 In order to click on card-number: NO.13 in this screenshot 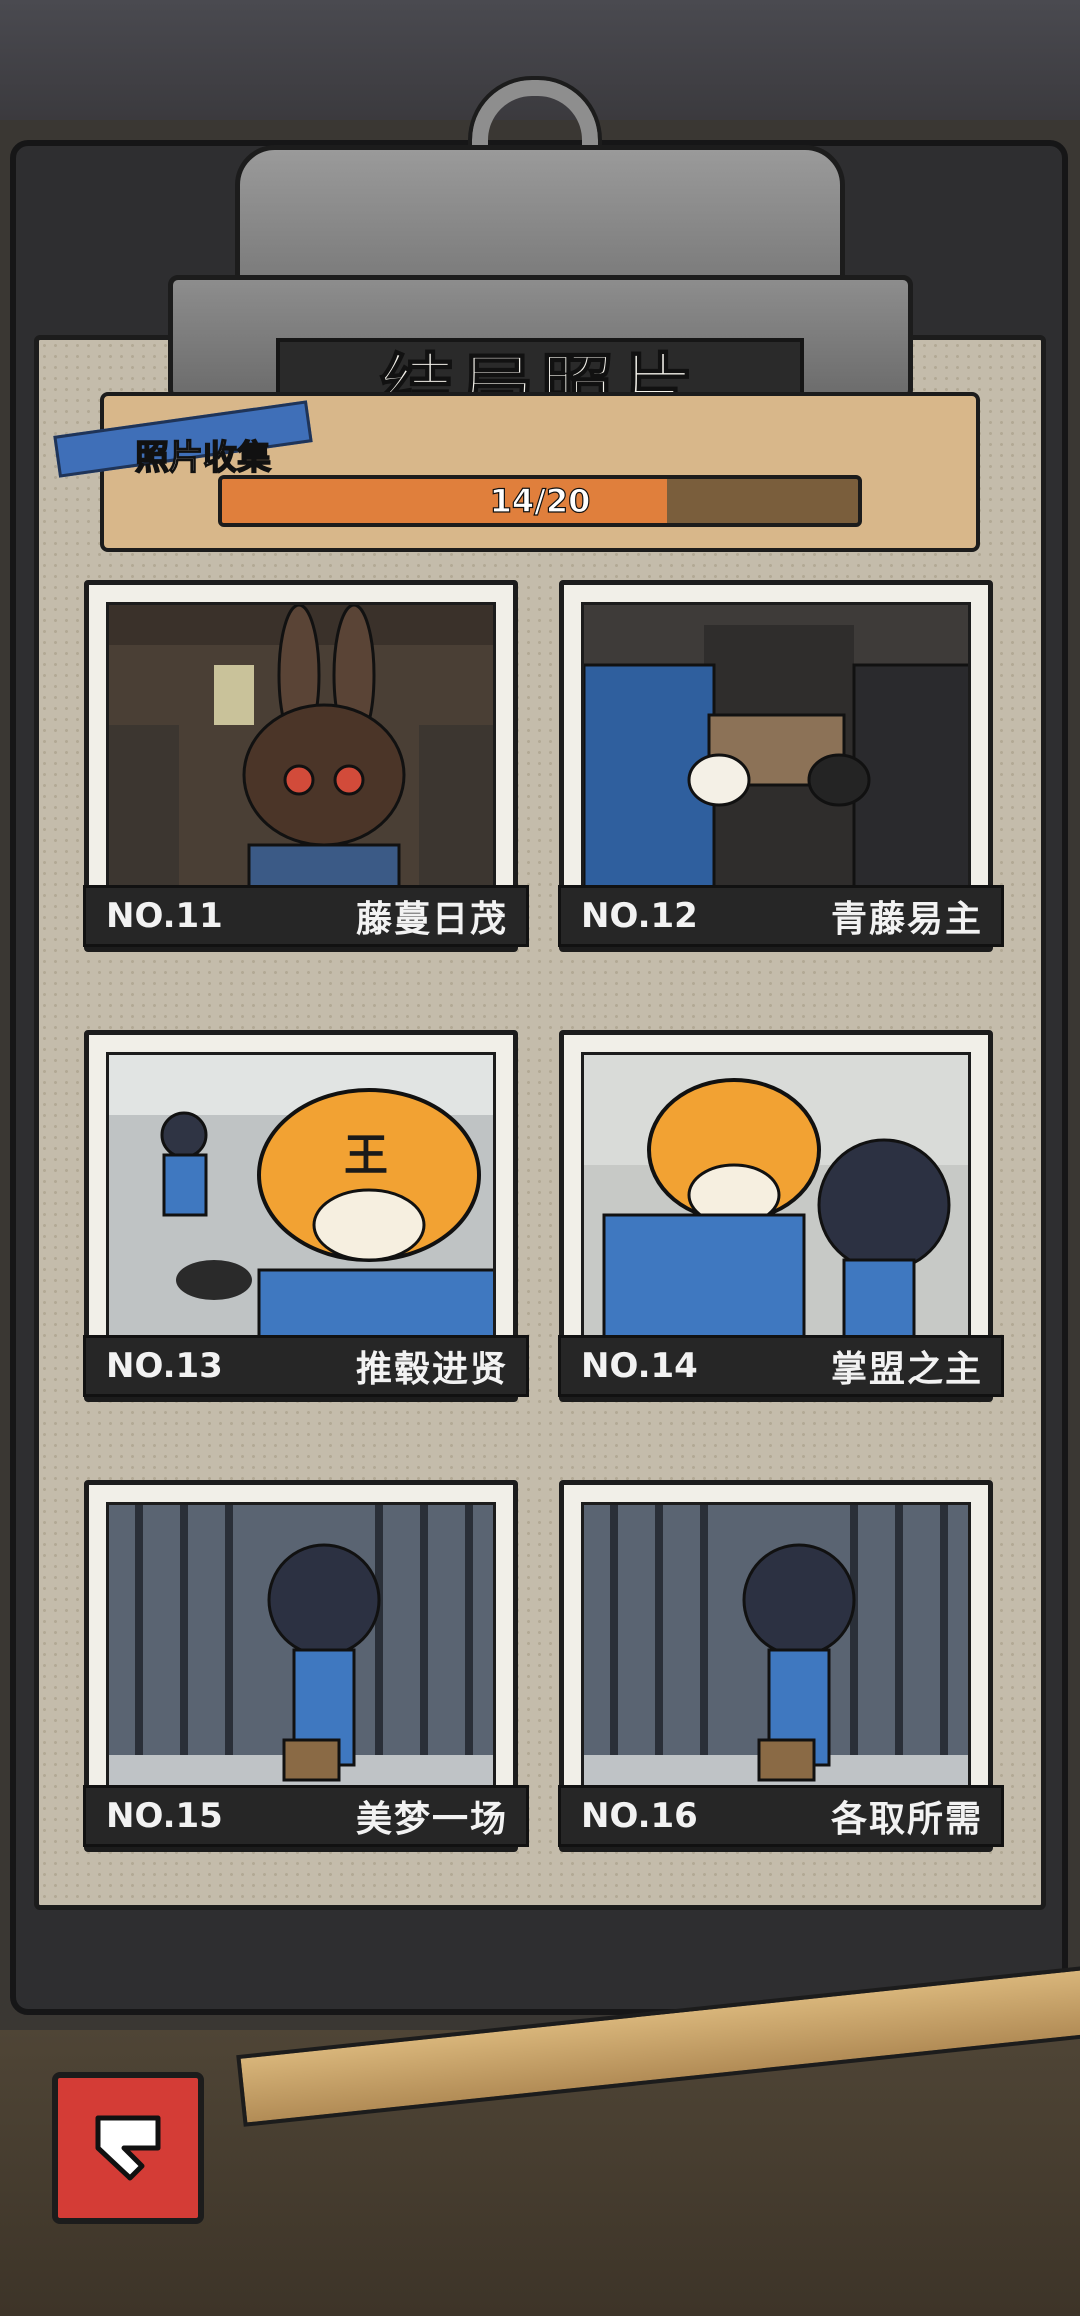, I will do `click(164, 1366)`.